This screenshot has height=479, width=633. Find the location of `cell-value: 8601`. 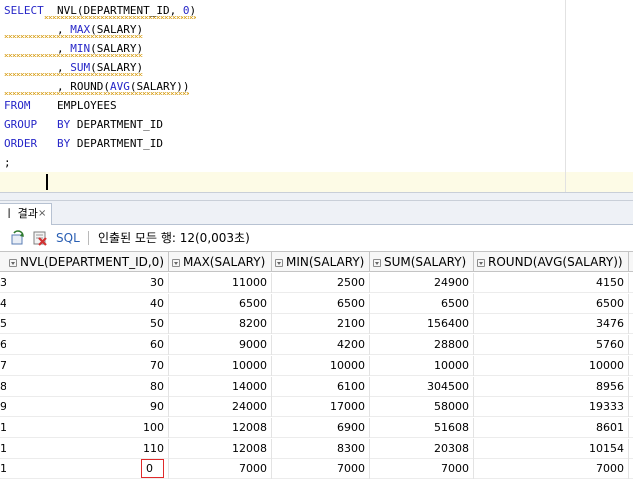

cell-value: 8601 is located at coordinates (610, 427).